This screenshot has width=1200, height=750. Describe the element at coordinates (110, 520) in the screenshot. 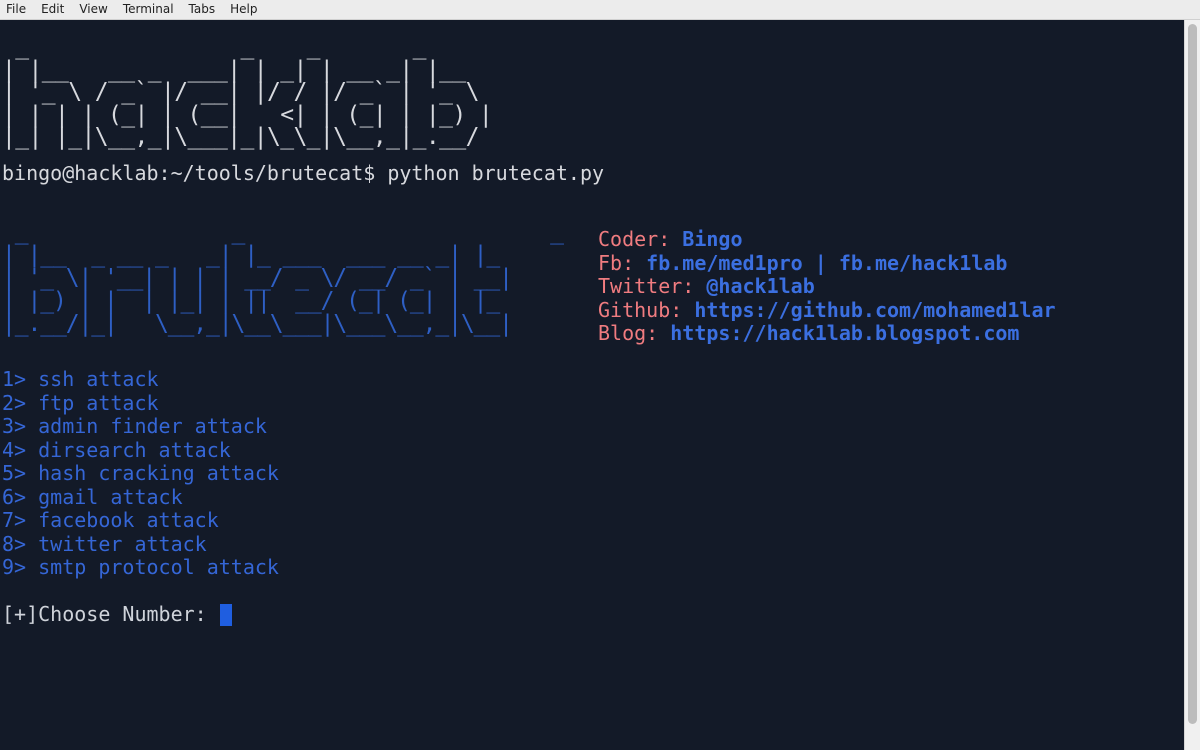

I see `list-item: 7> facebook attack` at that location.